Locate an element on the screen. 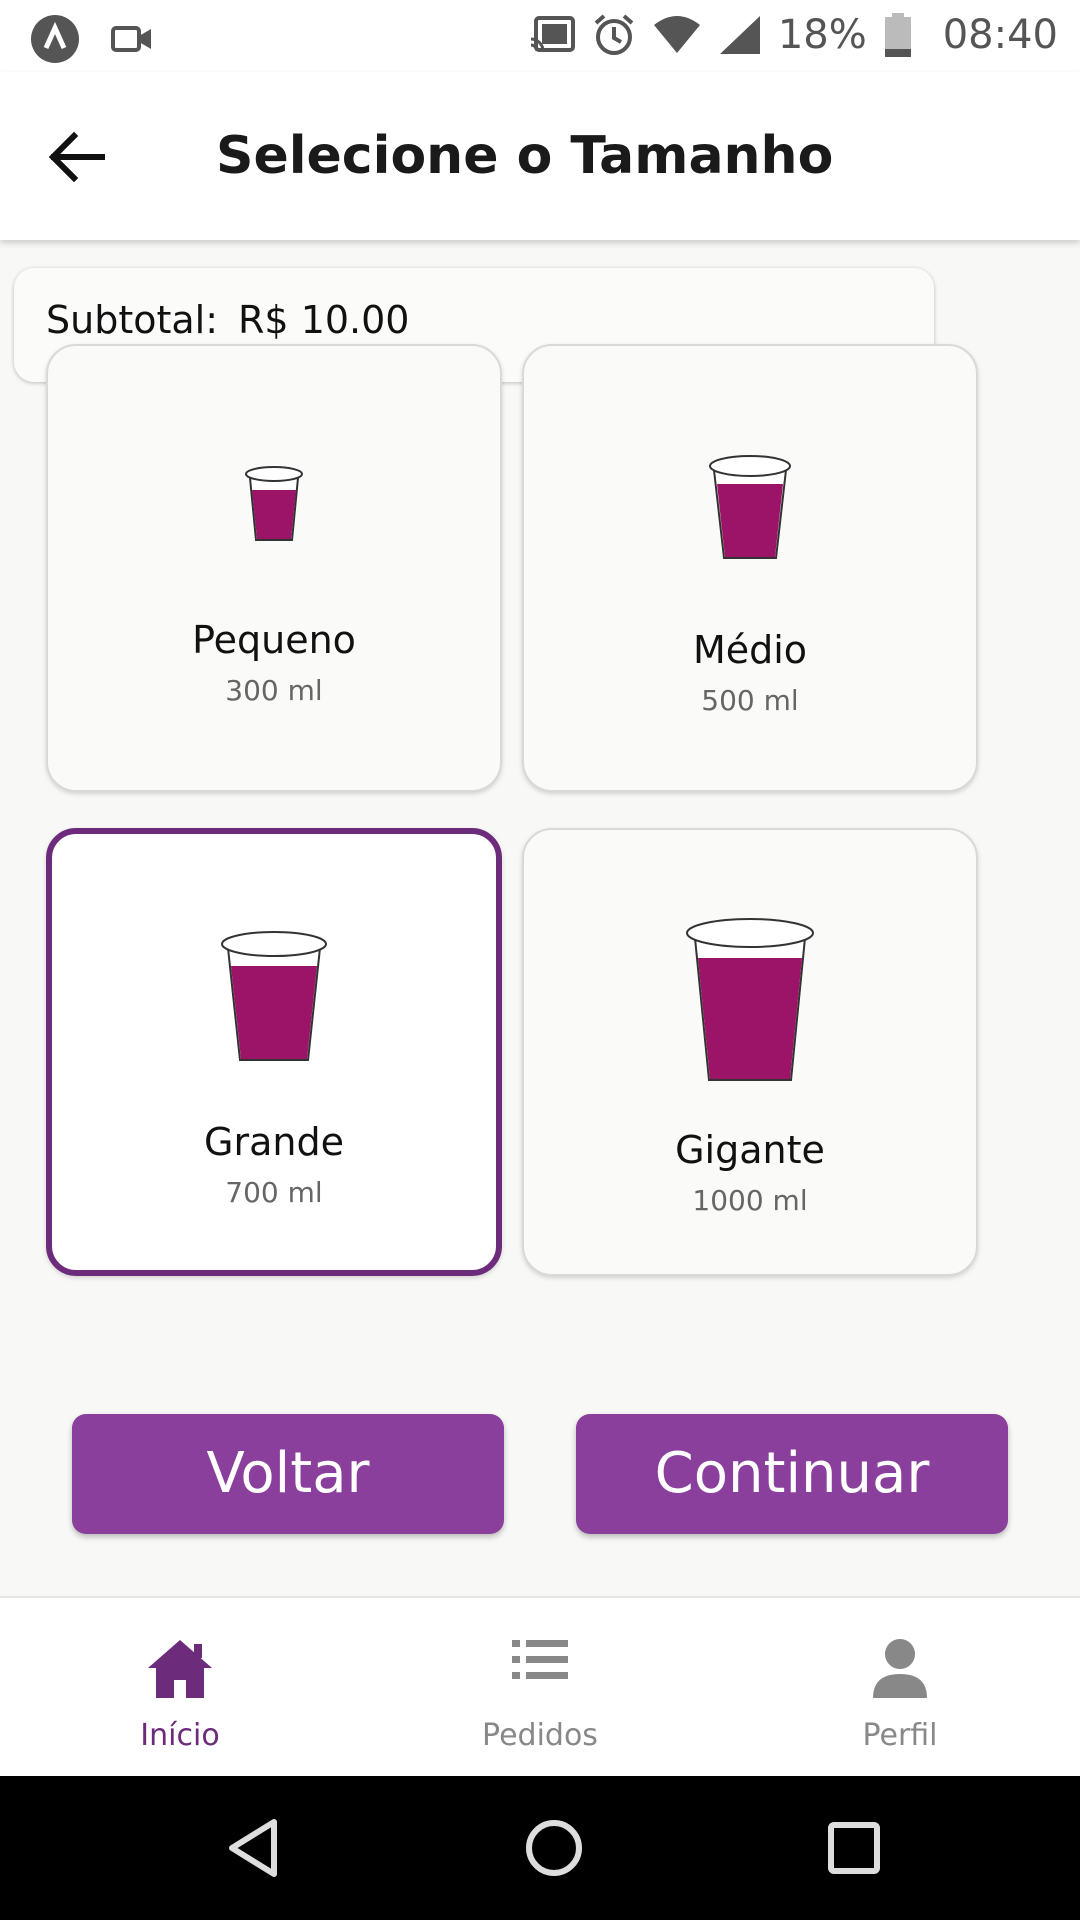 The width and height of the screenshot is (1080, 1920). nav-label: Perfil is located at coordinates (900, 1735).